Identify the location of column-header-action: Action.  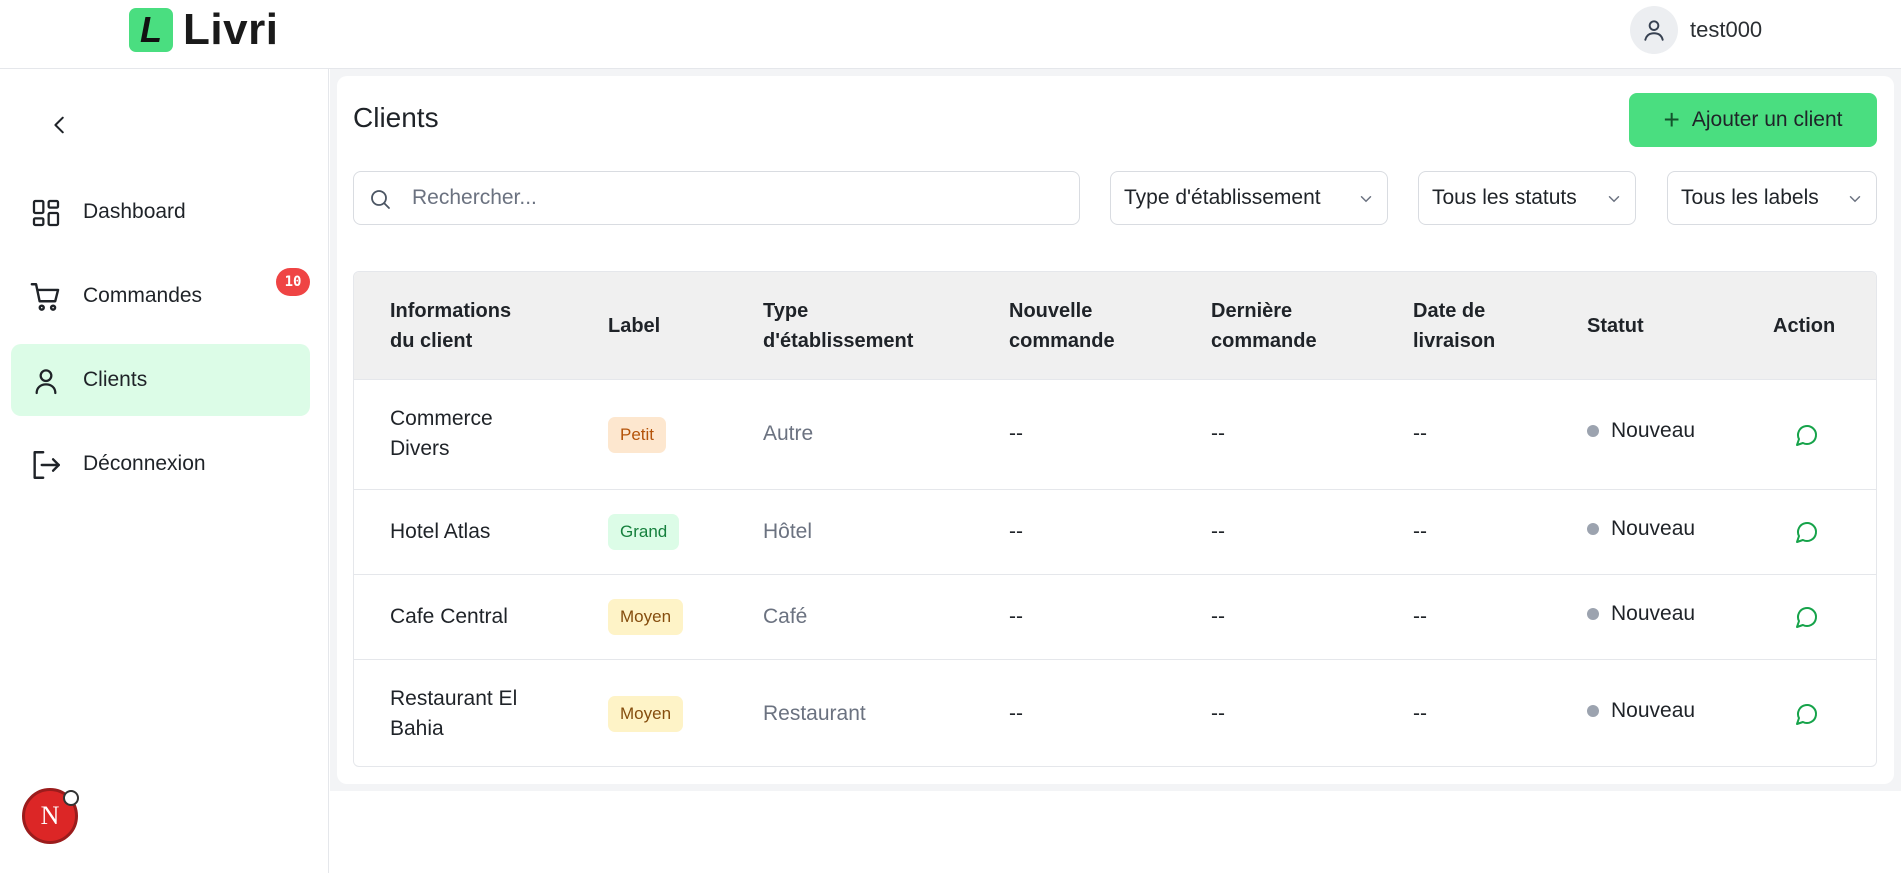
(1804, 326).